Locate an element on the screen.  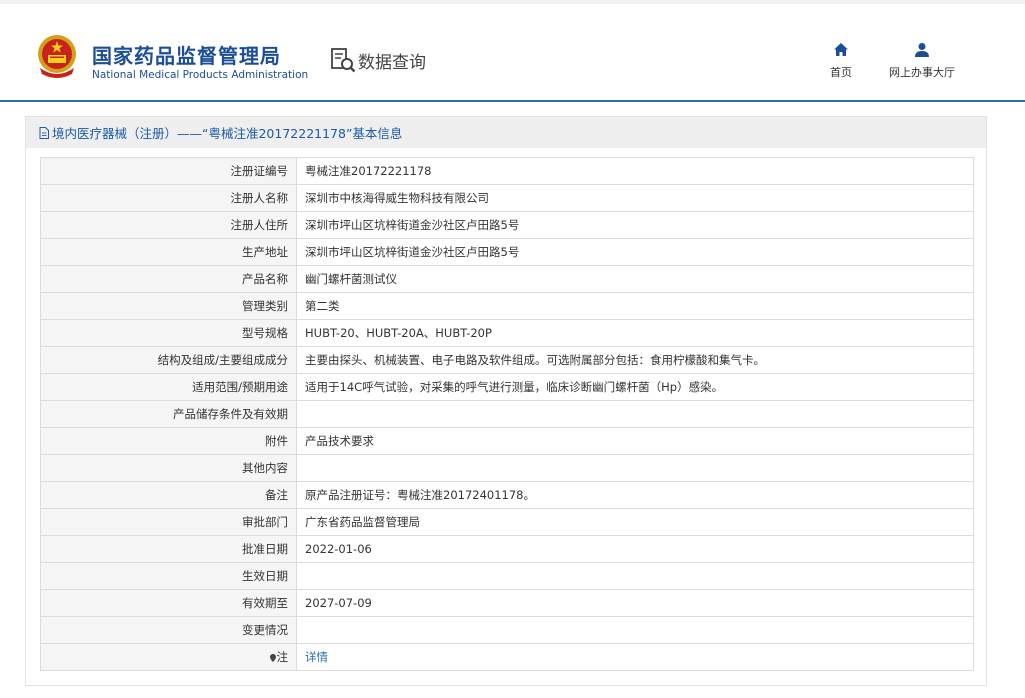
row-value: 适用于14C呼气试验，对采集的呼气进行测量，临床诊断幽门螺杆菌（Hp）感染。 is located at coordinates (635, 387).